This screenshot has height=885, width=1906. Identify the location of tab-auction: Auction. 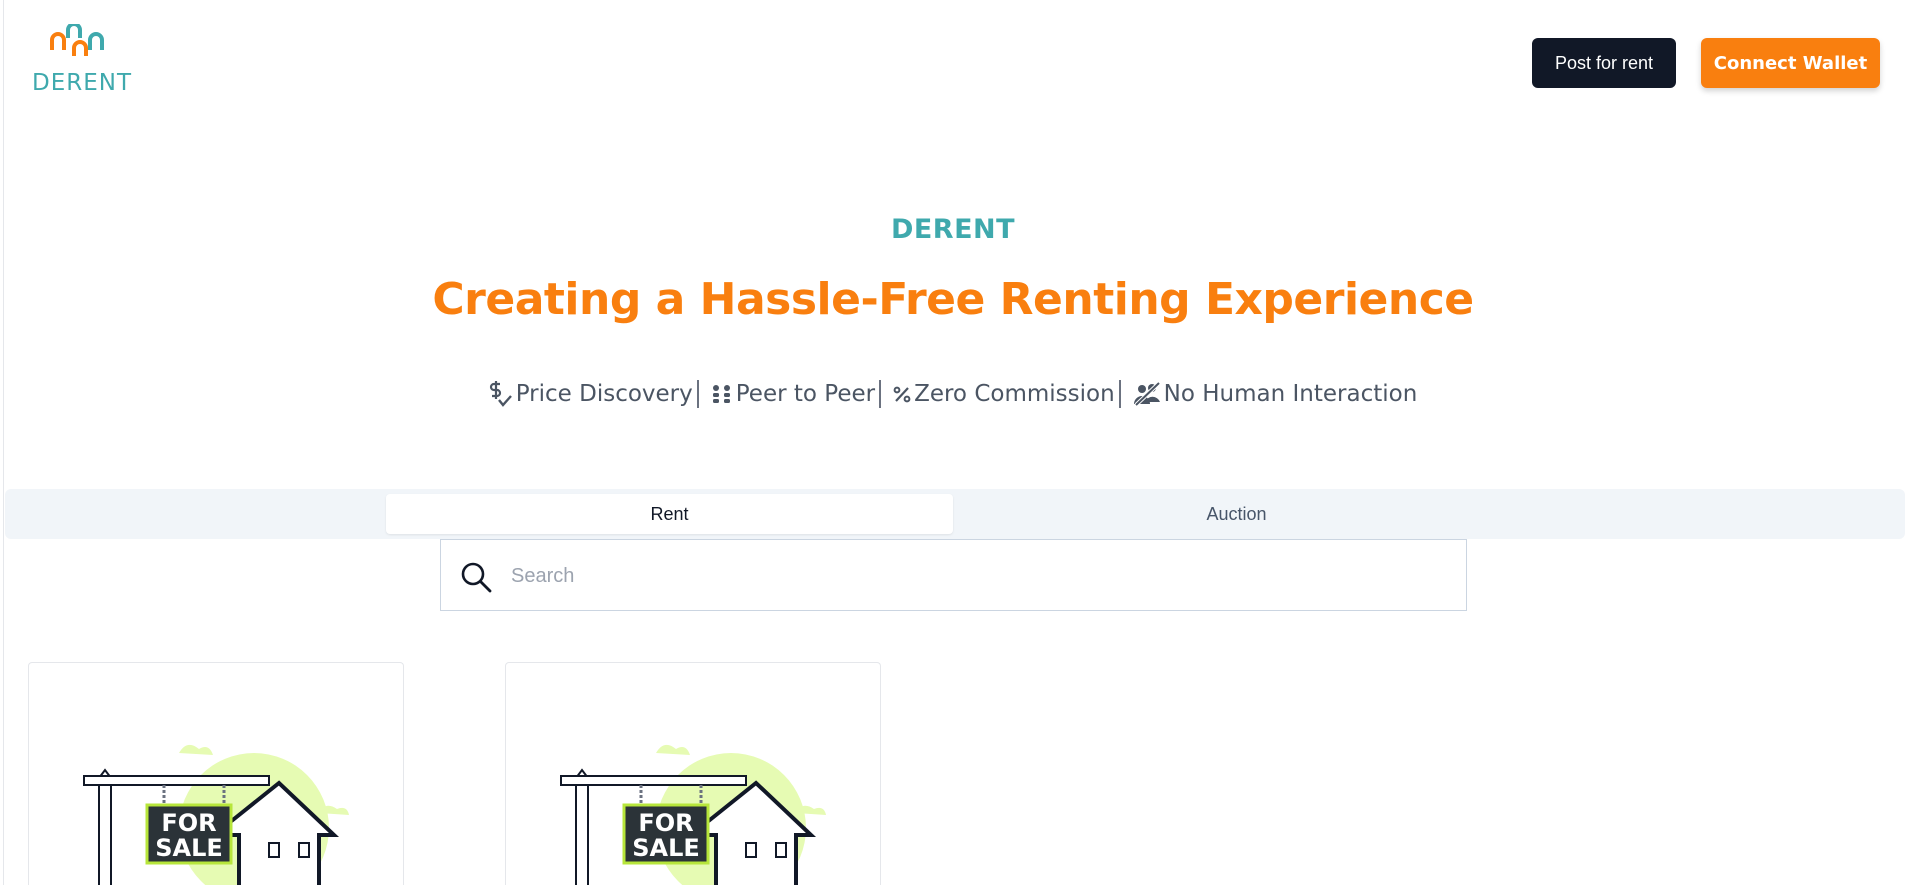
(1236, 514).